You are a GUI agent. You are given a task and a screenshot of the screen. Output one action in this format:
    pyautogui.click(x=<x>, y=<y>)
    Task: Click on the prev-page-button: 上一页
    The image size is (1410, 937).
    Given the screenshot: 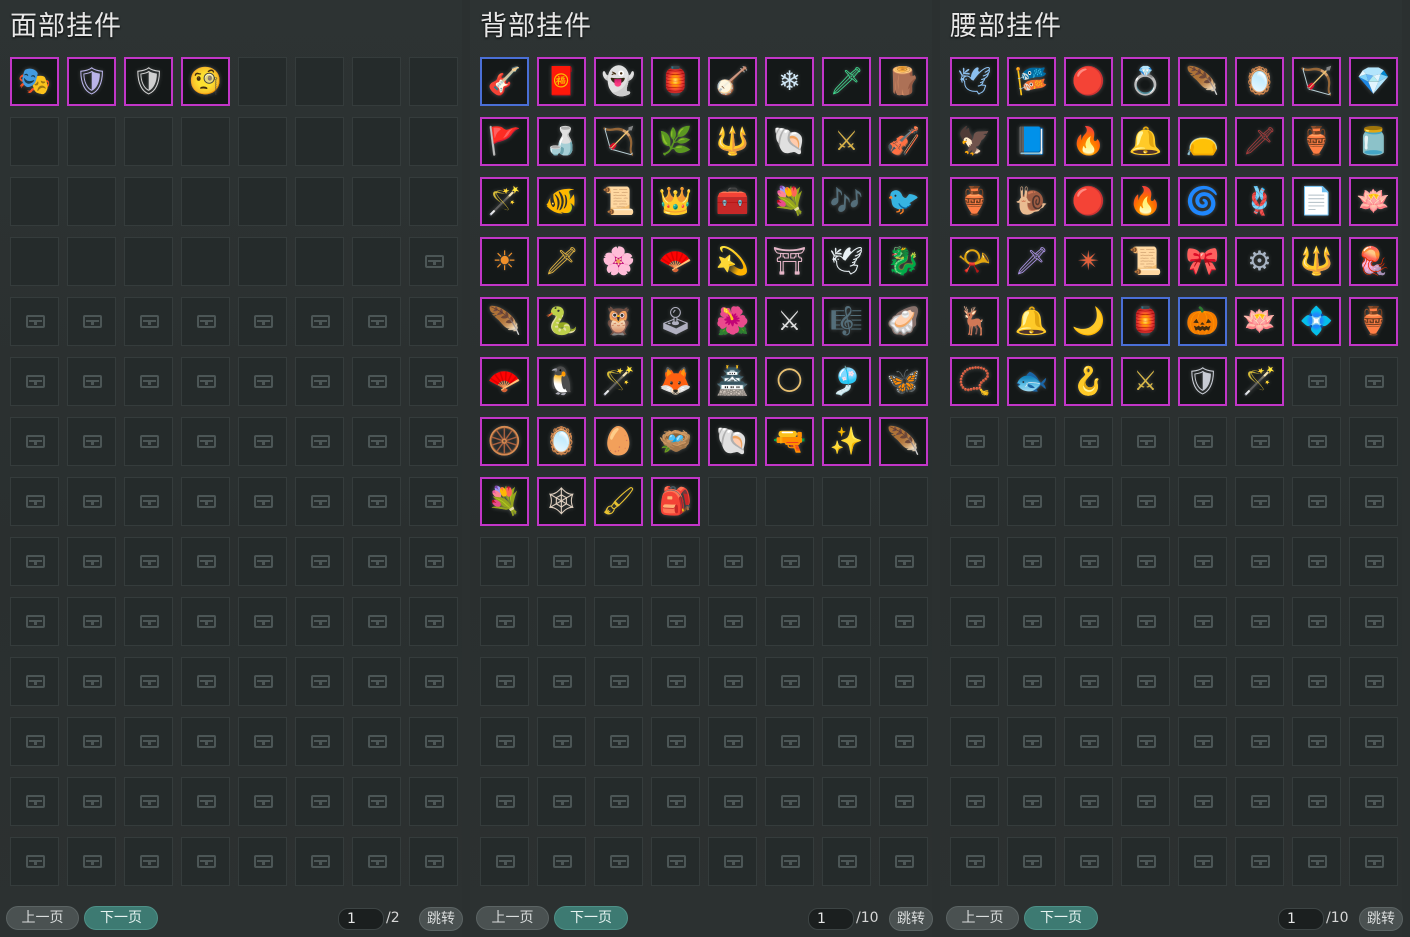 What is the action you would take?
    pyautogui.click(x=982, y=918)
    